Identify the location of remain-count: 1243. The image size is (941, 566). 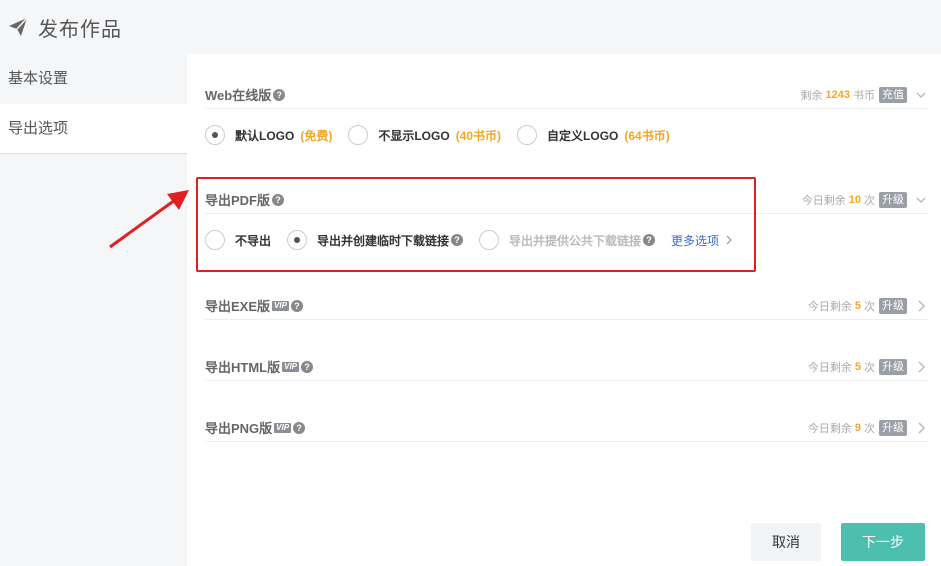
(837, 94).